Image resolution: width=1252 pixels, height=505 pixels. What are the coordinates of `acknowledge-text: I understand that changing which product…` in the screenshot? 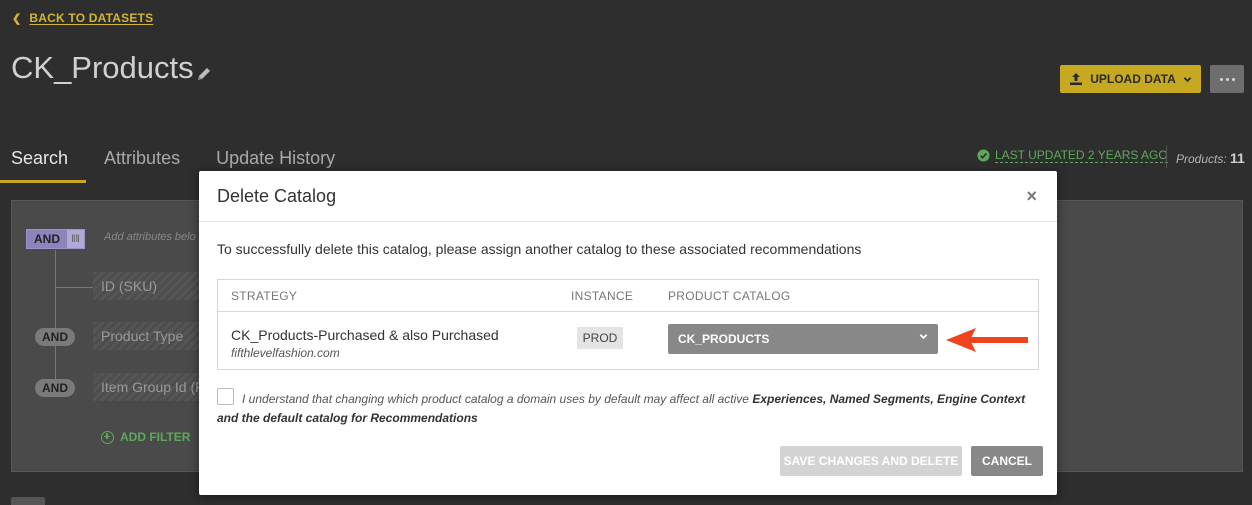 It's located at (497, 399).